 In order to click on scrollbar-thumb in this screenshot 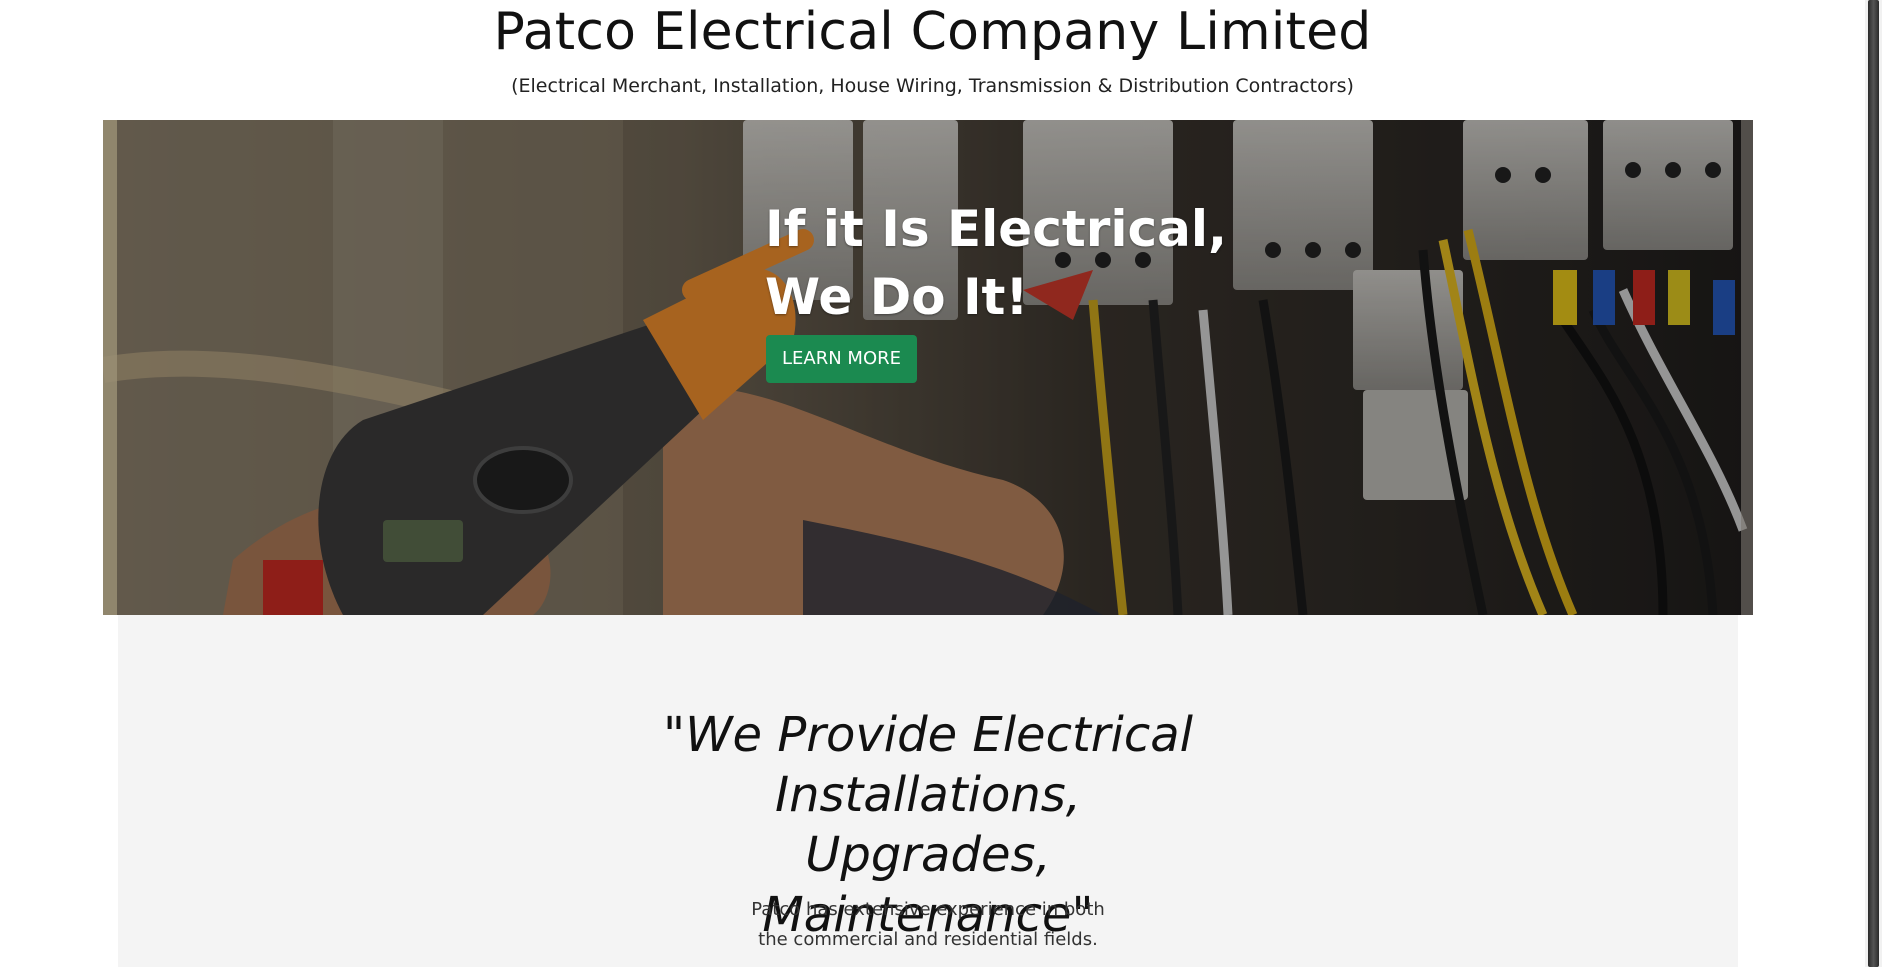, I will do `click(1873, 483)`.